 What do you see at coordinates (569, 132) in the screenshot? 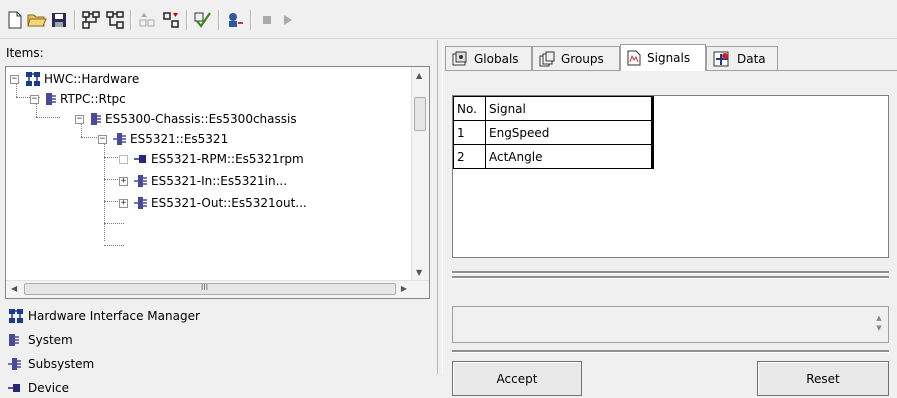
I see `cell-signal: EngSpeed` at bounding box center [569, 132].